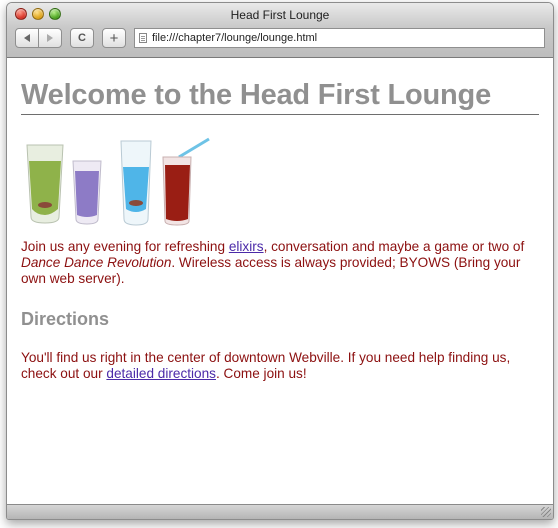 Image resolution: width=558 pixels, height=528 pixels. Describe the element at coordinates (280, 15) in the screenshot. I see `window-title: Head First Lounge` at that location.